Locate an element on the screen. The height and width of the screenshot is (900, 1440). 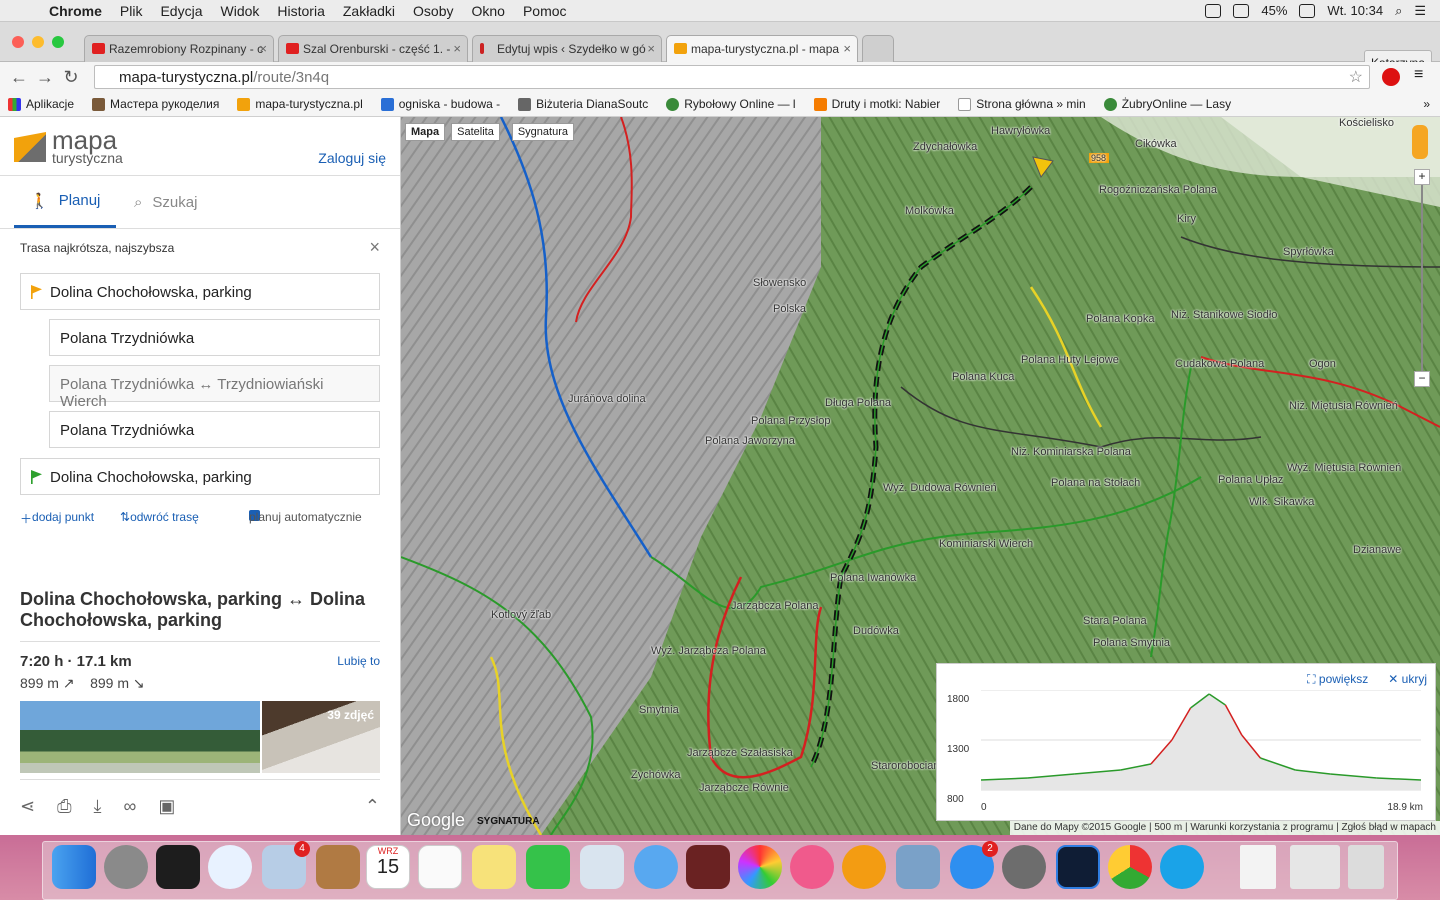
bookmark-5: Biżuteria DianaSoutc is located at coordinates (583, 104).